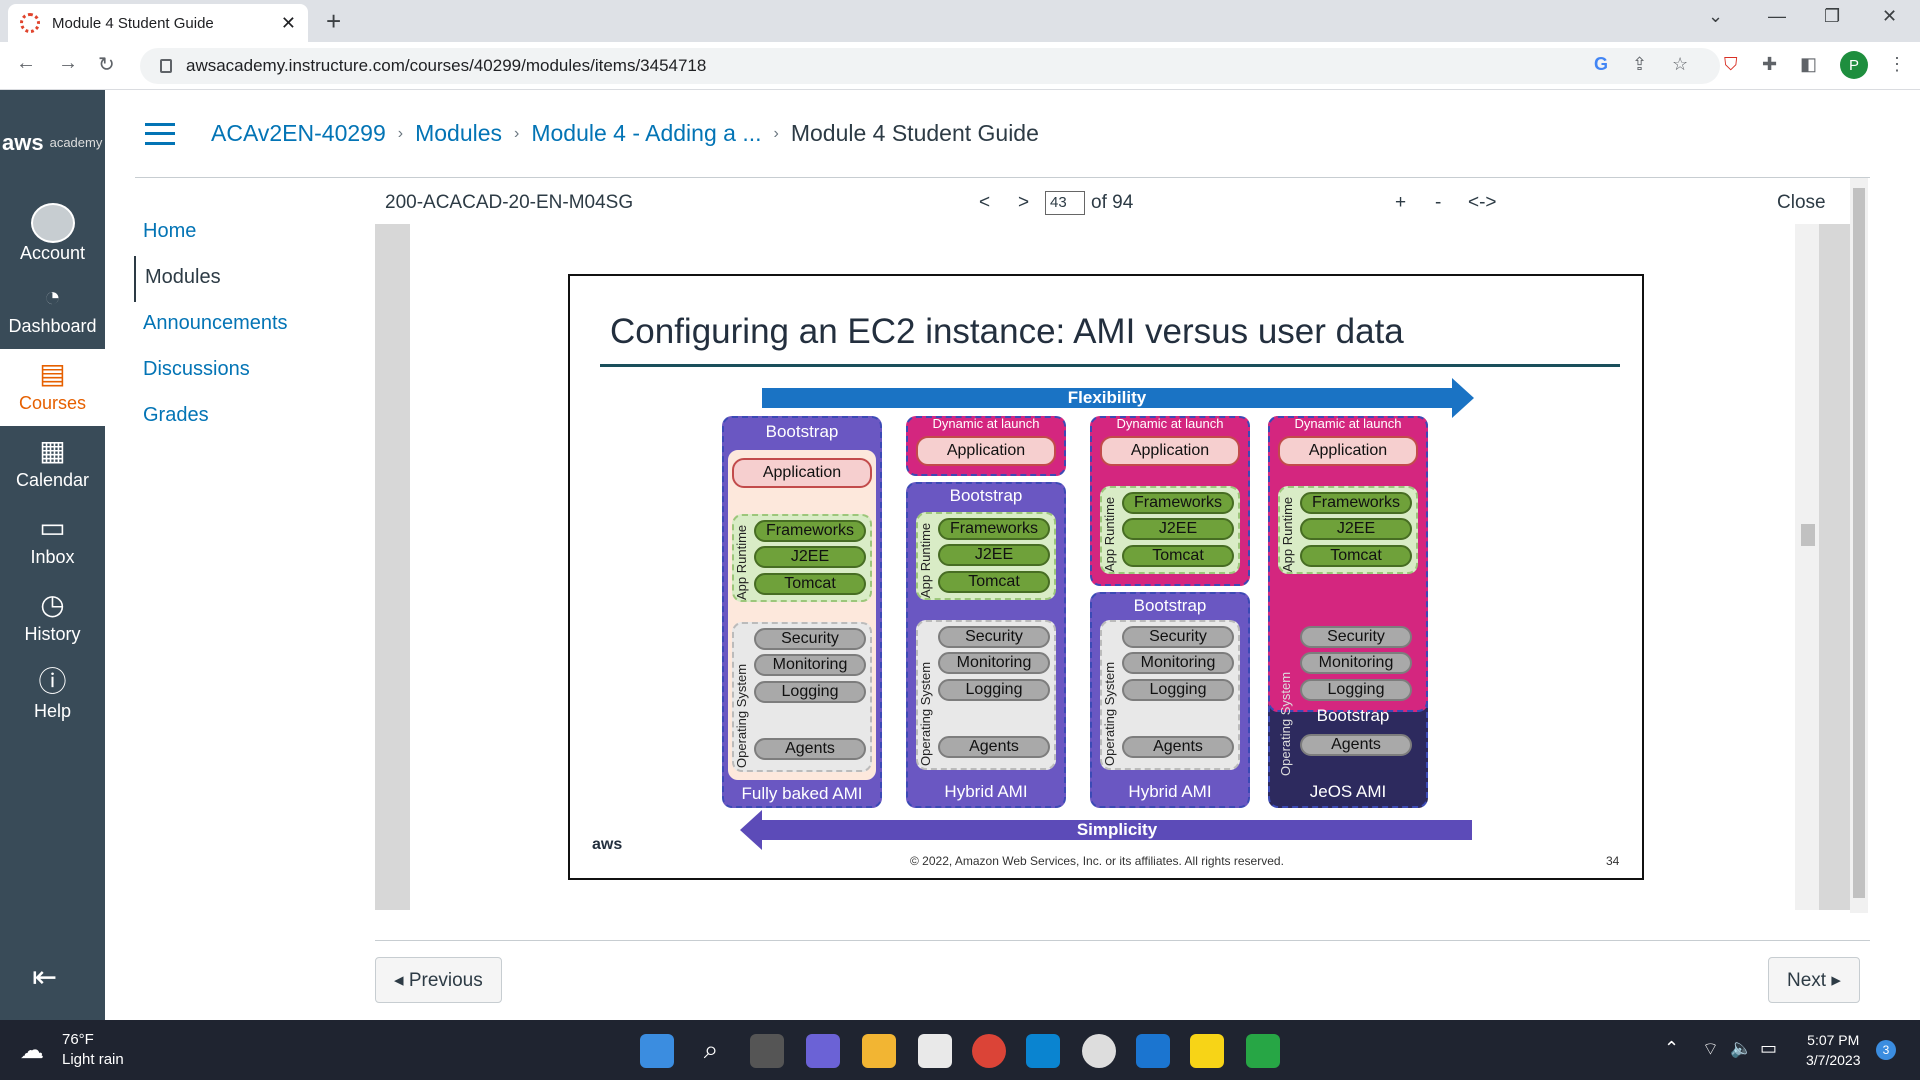  I want to click on zoom-out-button: -, so click(1438, 203).